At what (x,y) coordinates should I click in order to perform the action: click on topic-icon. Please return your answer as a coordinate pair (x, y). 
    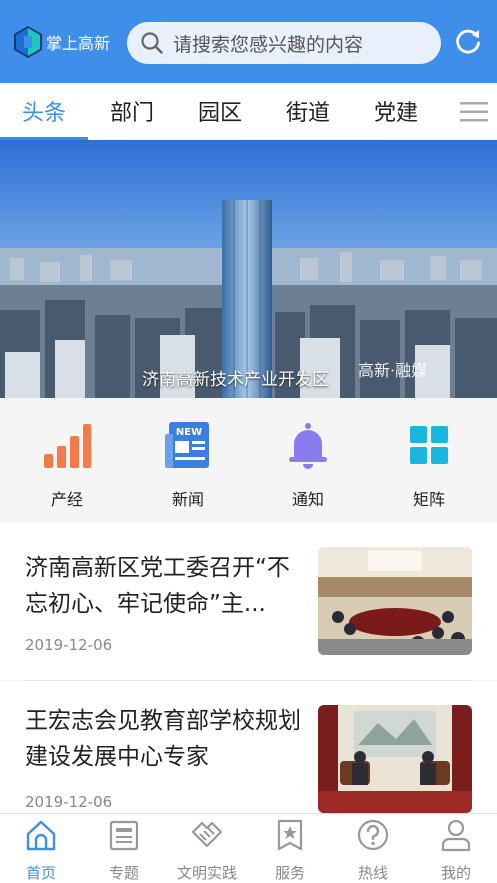
    Looking at the image, I should click on (124, 835).